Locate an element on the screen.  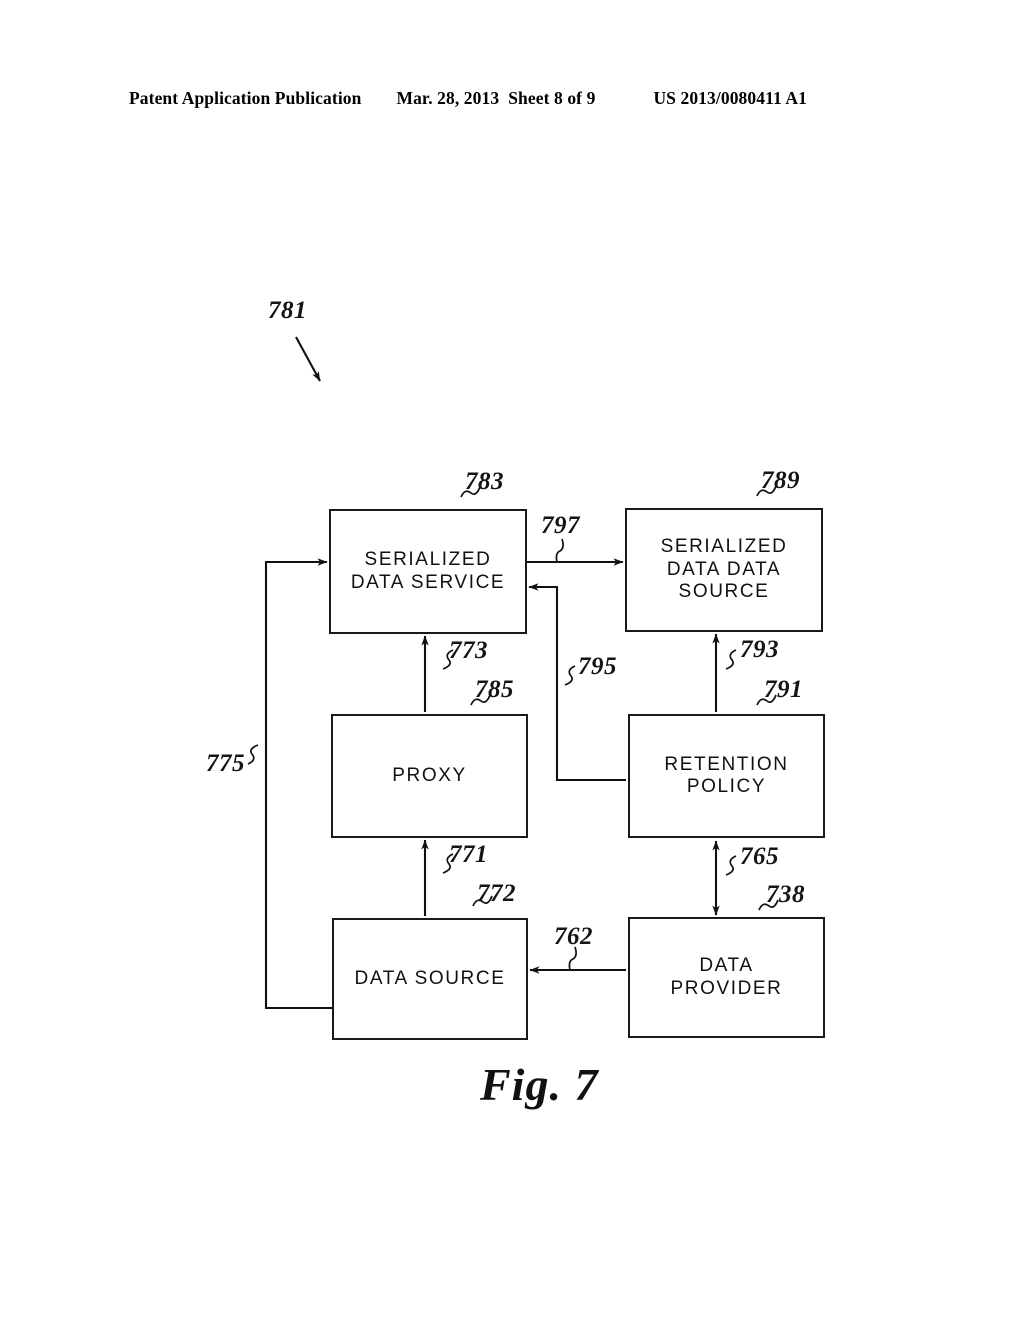
reference-numeral-765: 765 is located at coordinates (759, 856).